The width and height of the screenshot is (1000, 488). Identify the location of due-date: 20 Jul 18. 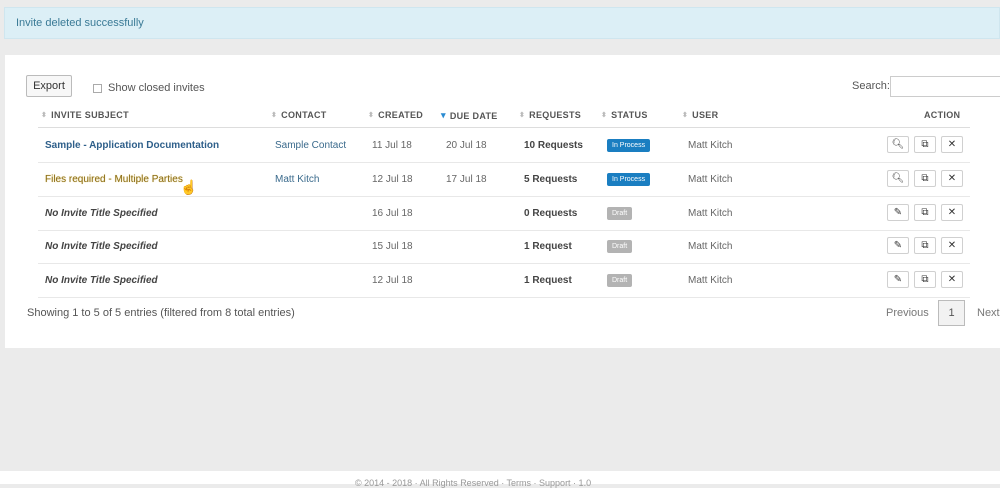
(466, 145).